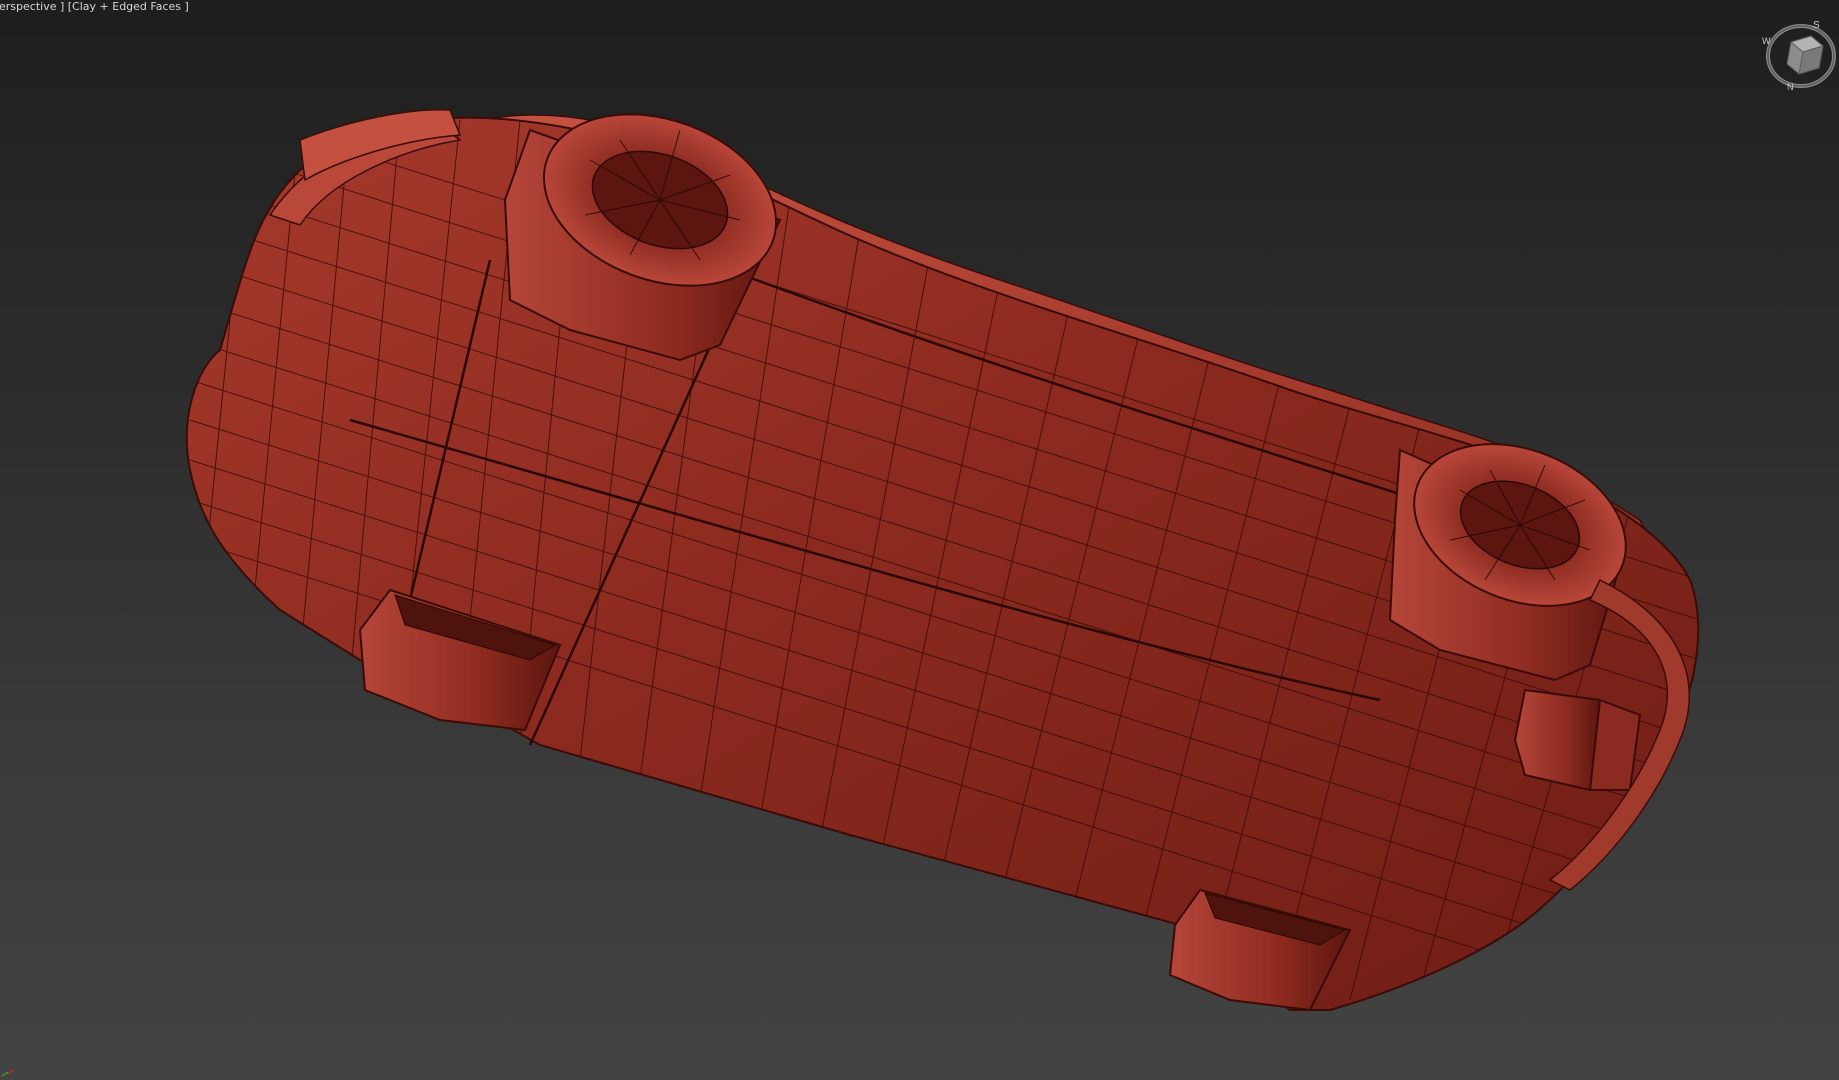 This screenshot has height=1080, width=1839. What do you see at coordinates (1816, 25) in the screenshot?
I see `compass-s-label: S` at bounding box center [1816, 25].